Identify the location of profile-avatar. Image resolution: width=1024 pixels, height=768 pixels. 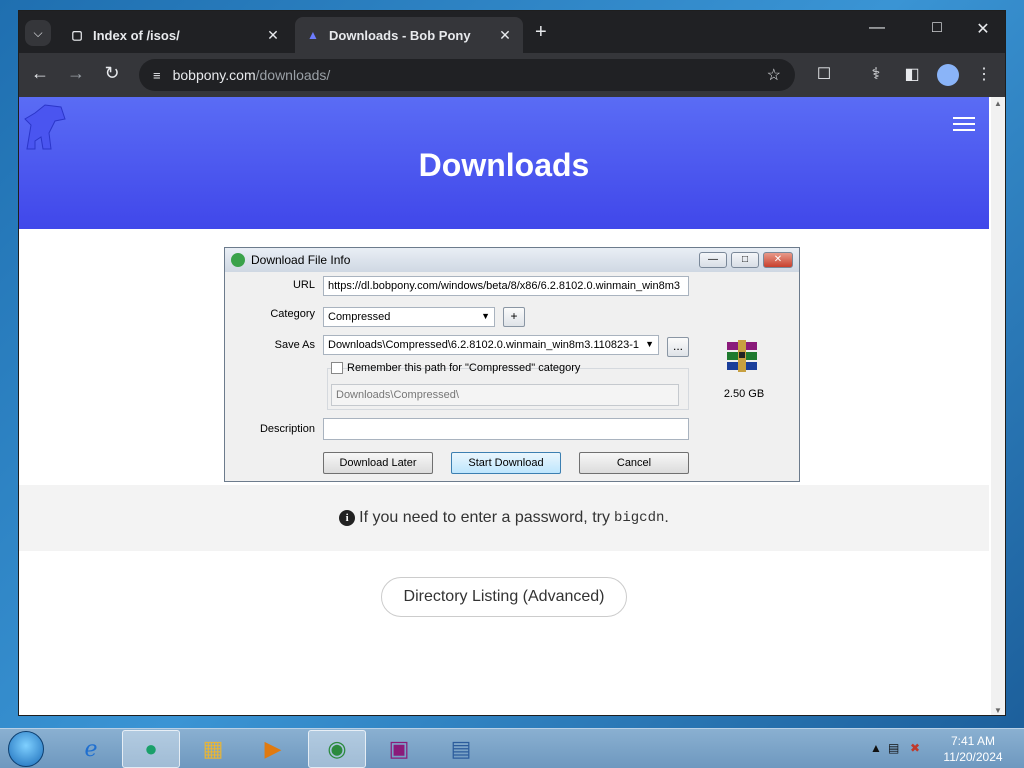
(948, 75).